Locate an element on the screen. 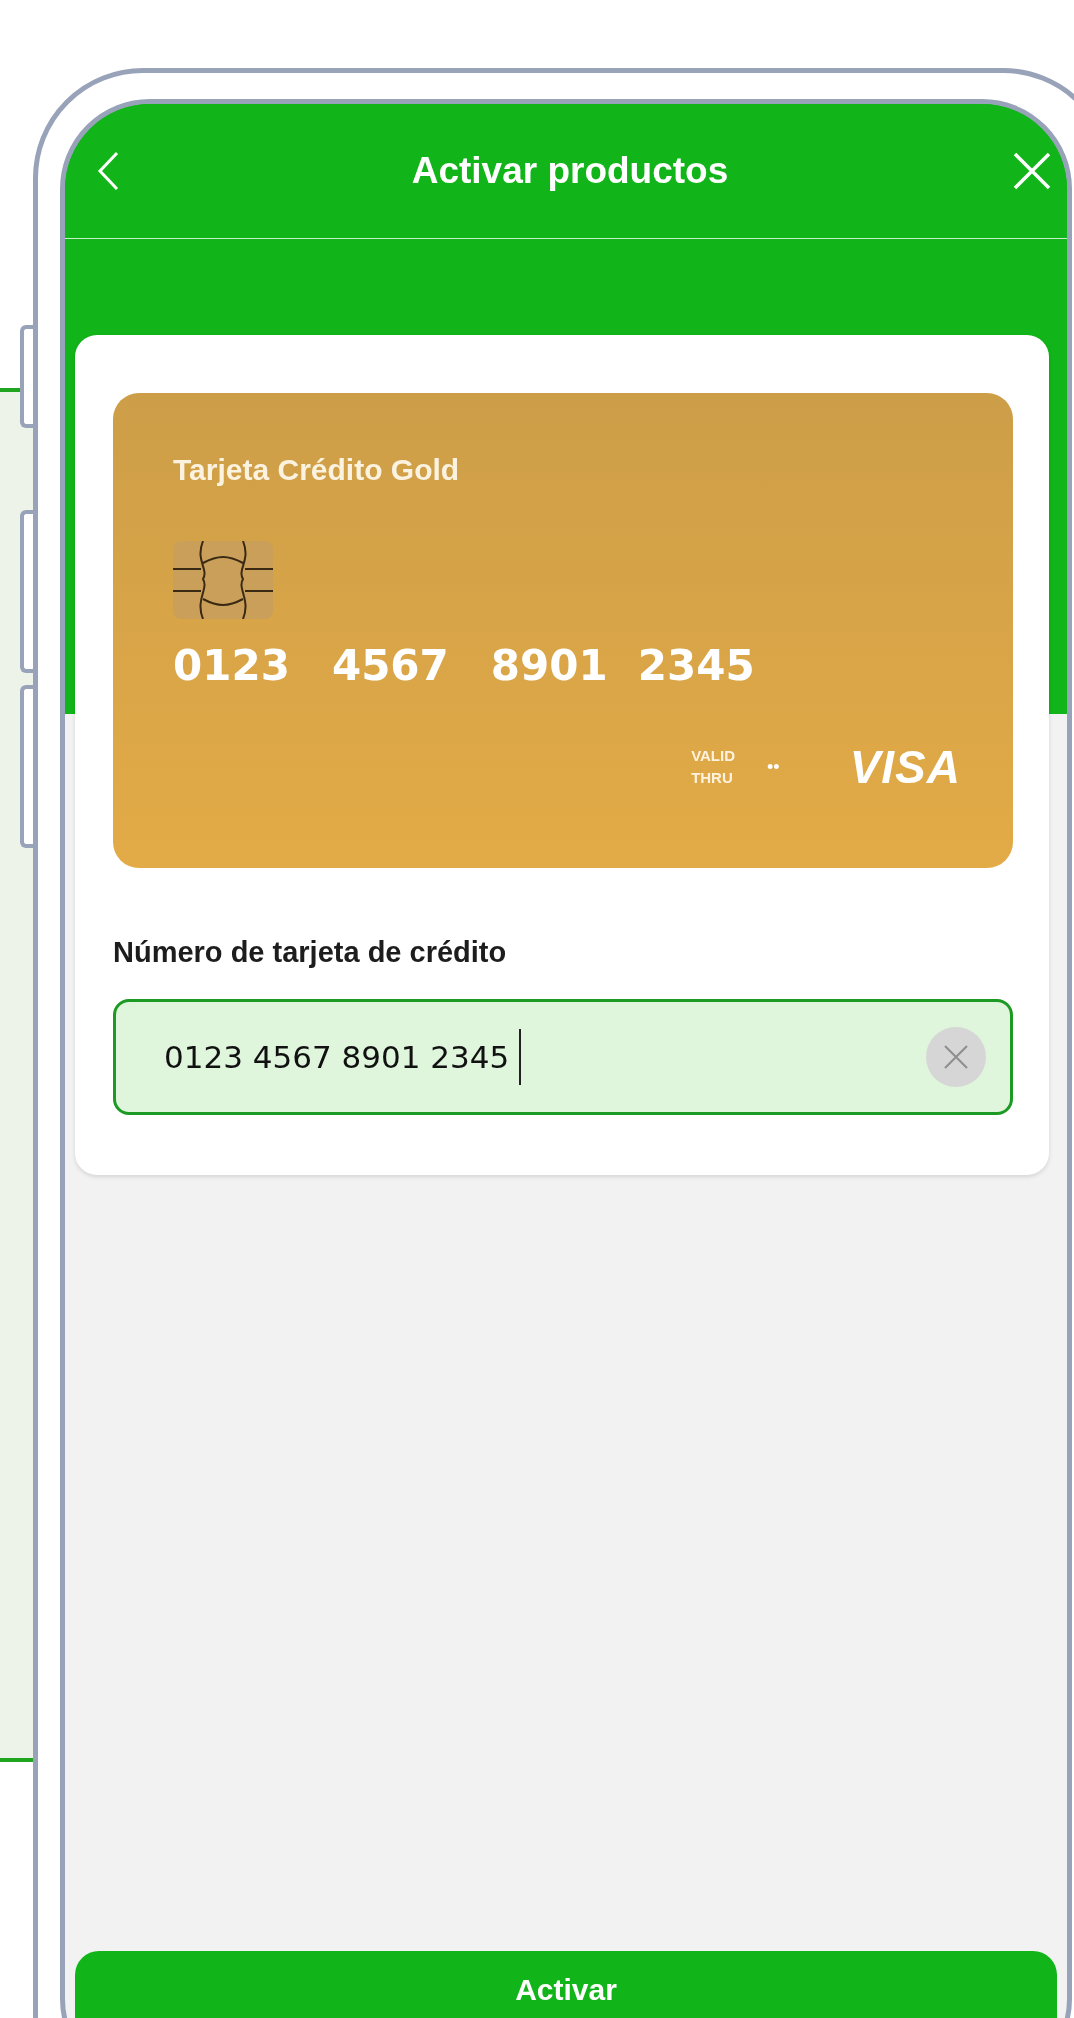 The width and height of the screenshot is (1074, 2018). valid-thru-label: THRU is located at coordinates (712, 778).